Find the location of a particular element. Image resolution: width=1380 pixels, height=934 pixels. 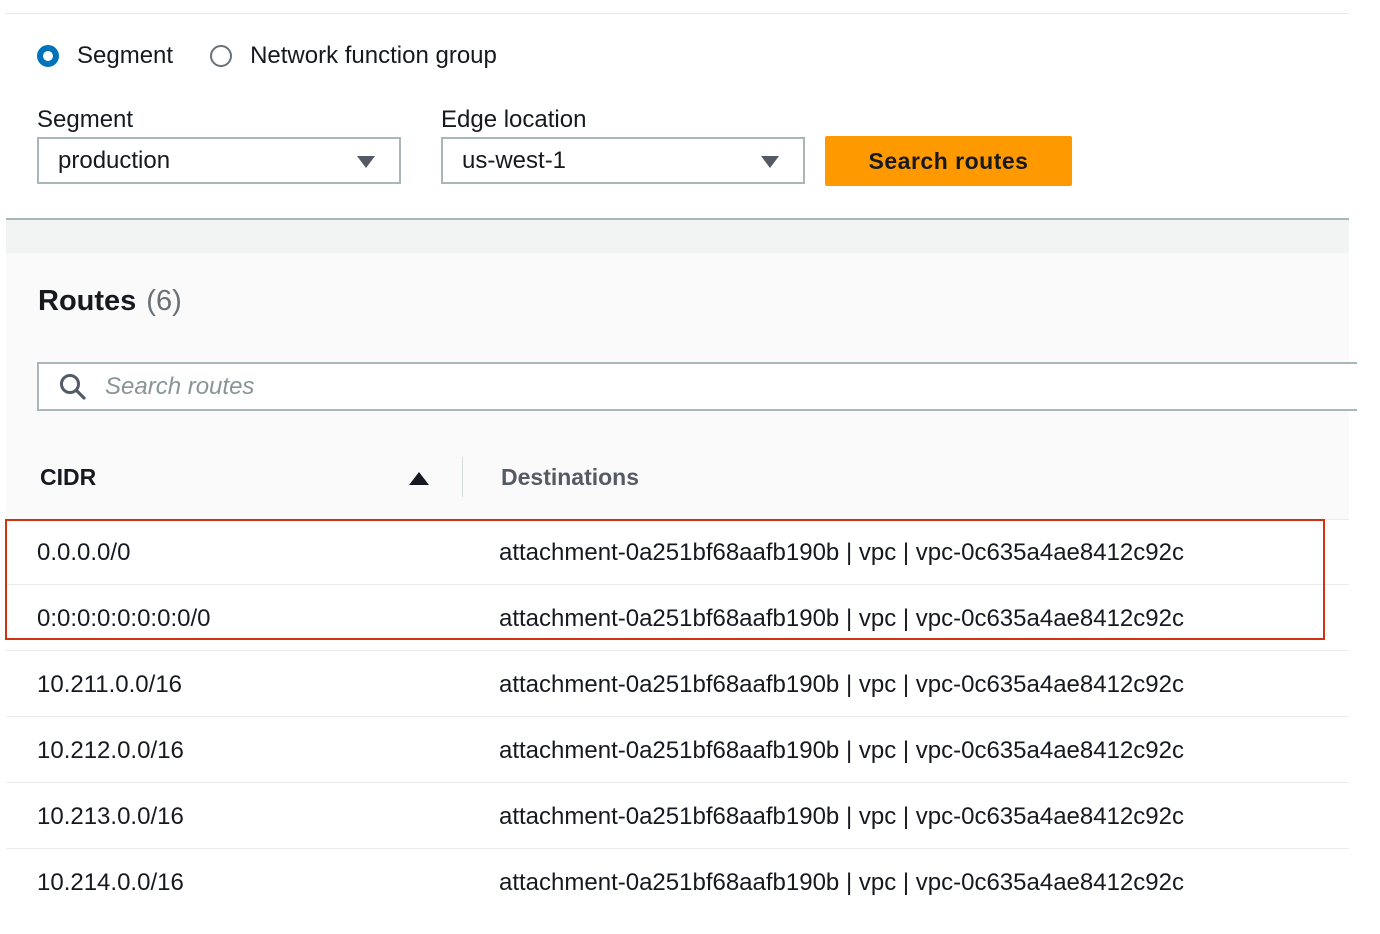

radio-unselected-icon is located at coordinates (221, 56).